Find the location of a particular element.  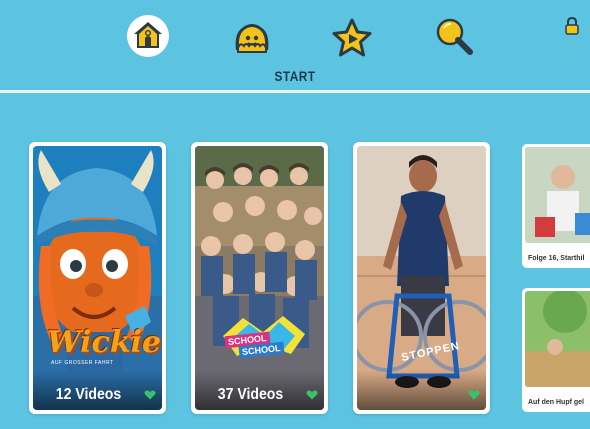

episode-card: Folge 16, Starthil is located at coordinates (556, 206).